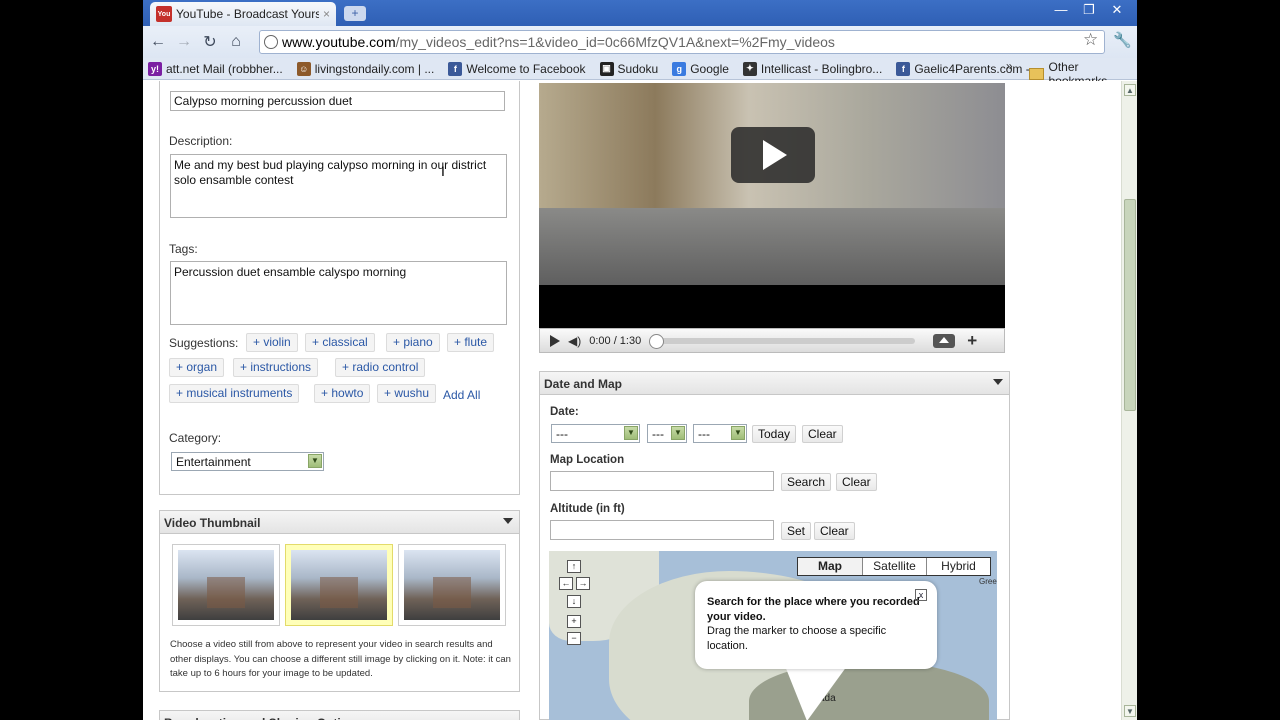 The height and width of the screenshot is (720, 1280). I want to click on forward-arrow-icon: →, so click(184, 42).